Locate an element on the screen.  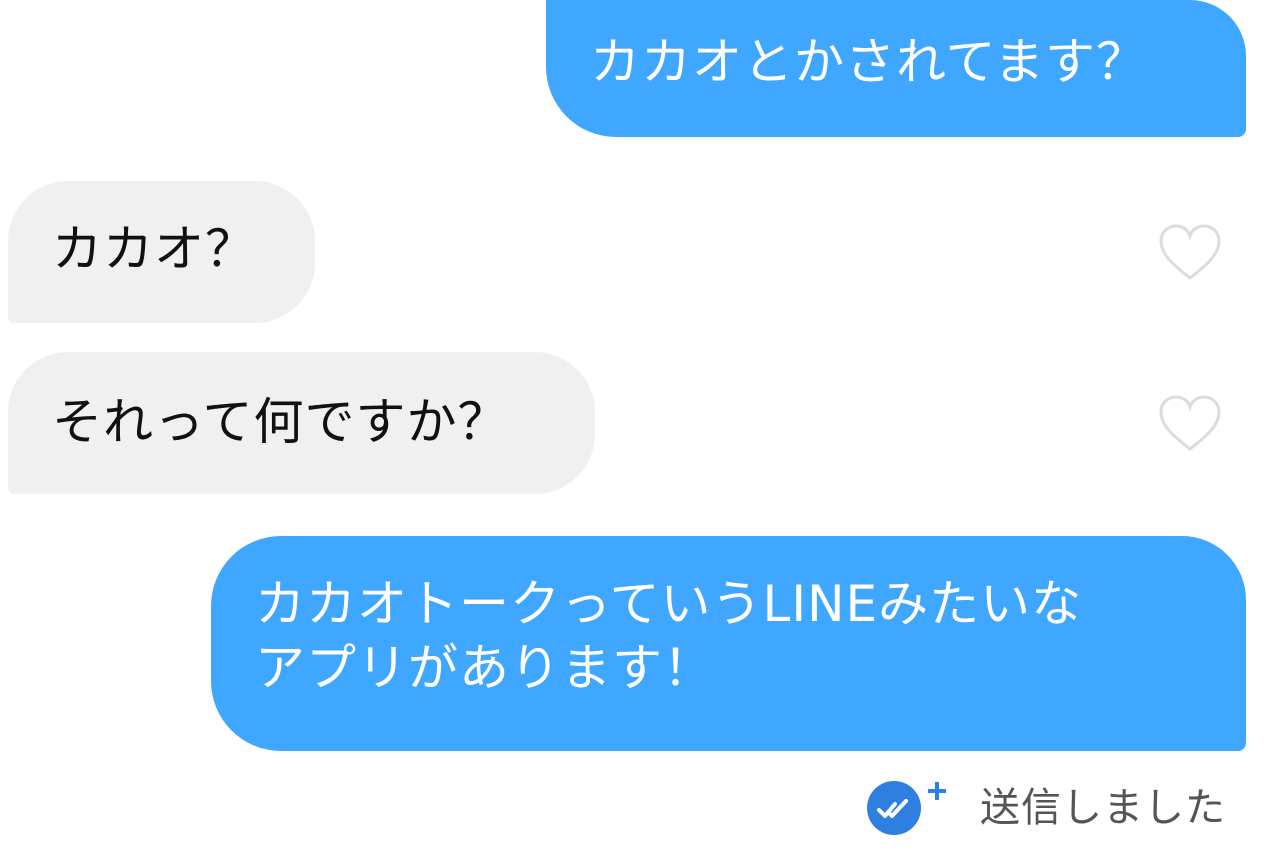
read-check-icon is located at coordinates (896, 808).